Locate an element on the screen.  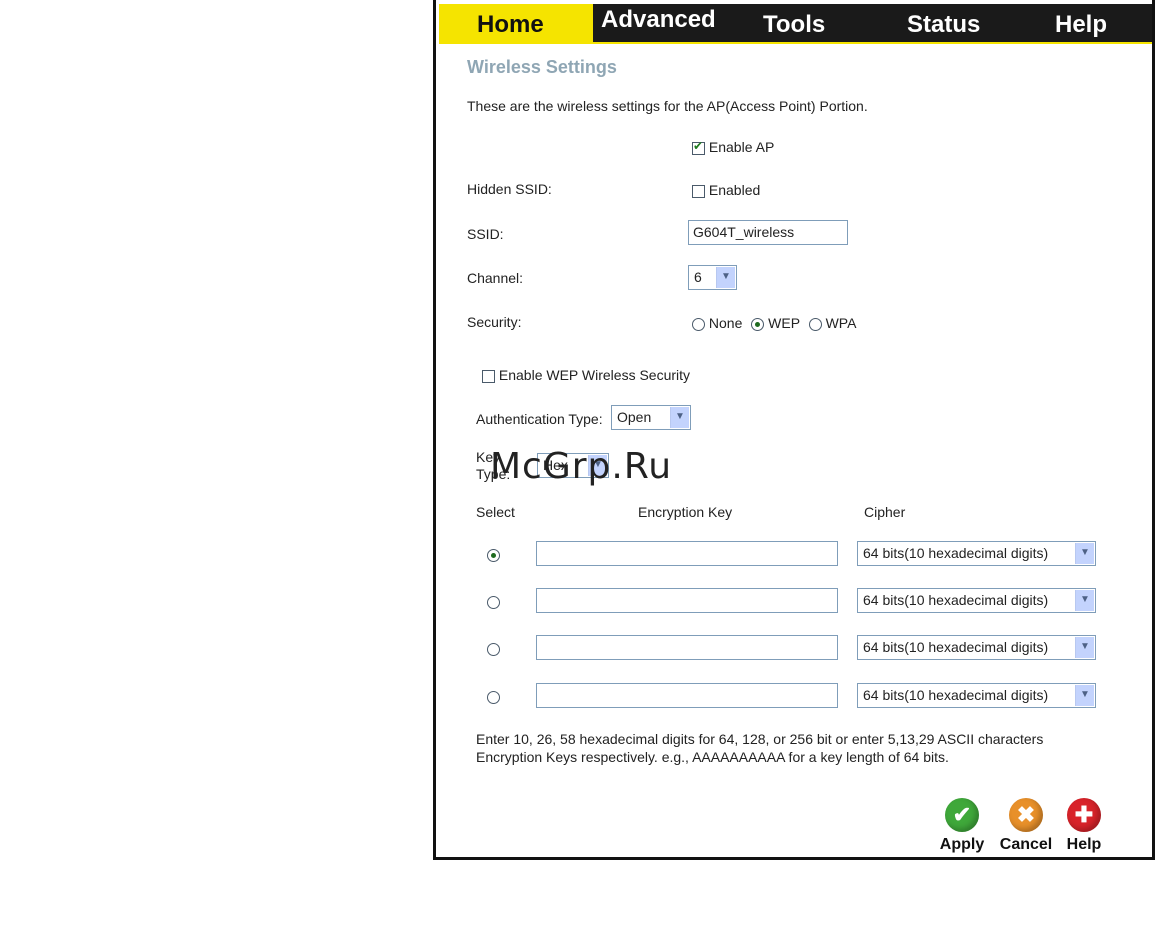
close-icon: ✖ is located at coordinates (1026, 815).